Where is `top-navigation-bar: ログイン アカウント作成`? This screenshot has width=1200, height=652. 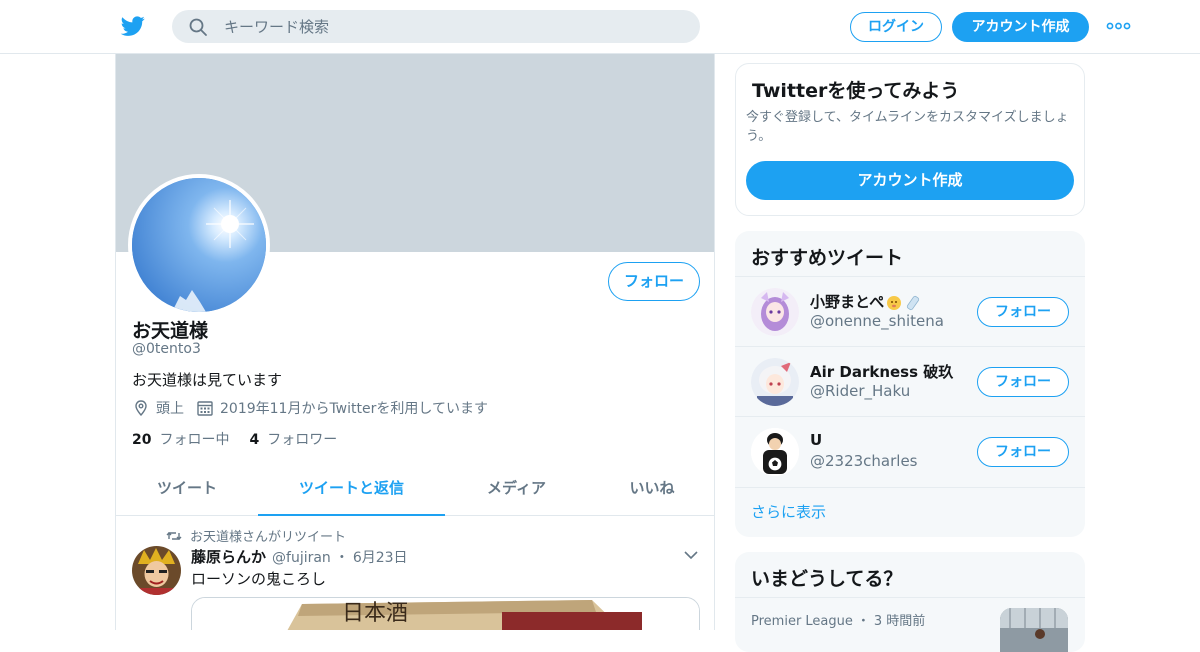
top-navigation-bar: ログイン アカウント作成 is located at coordinates (600, 27).